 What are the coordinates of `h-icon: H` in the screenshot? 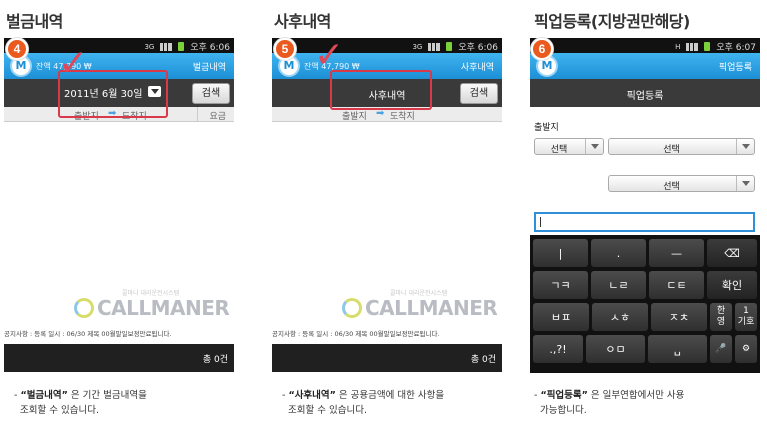 It's located at (678, 46).